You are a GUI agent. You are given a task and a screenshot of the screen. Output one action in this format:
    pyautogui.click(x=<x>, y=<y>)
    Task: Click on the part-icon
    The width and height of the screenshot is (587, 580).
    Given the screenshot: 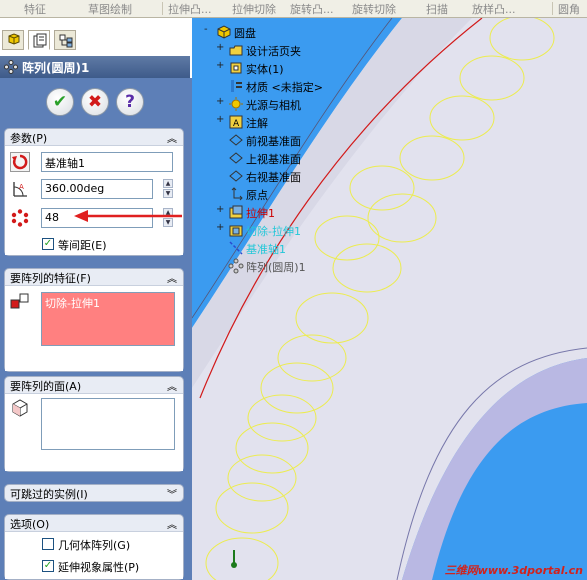 What is the action you would take?
    pyautogui.click(x=224, y=32)
    